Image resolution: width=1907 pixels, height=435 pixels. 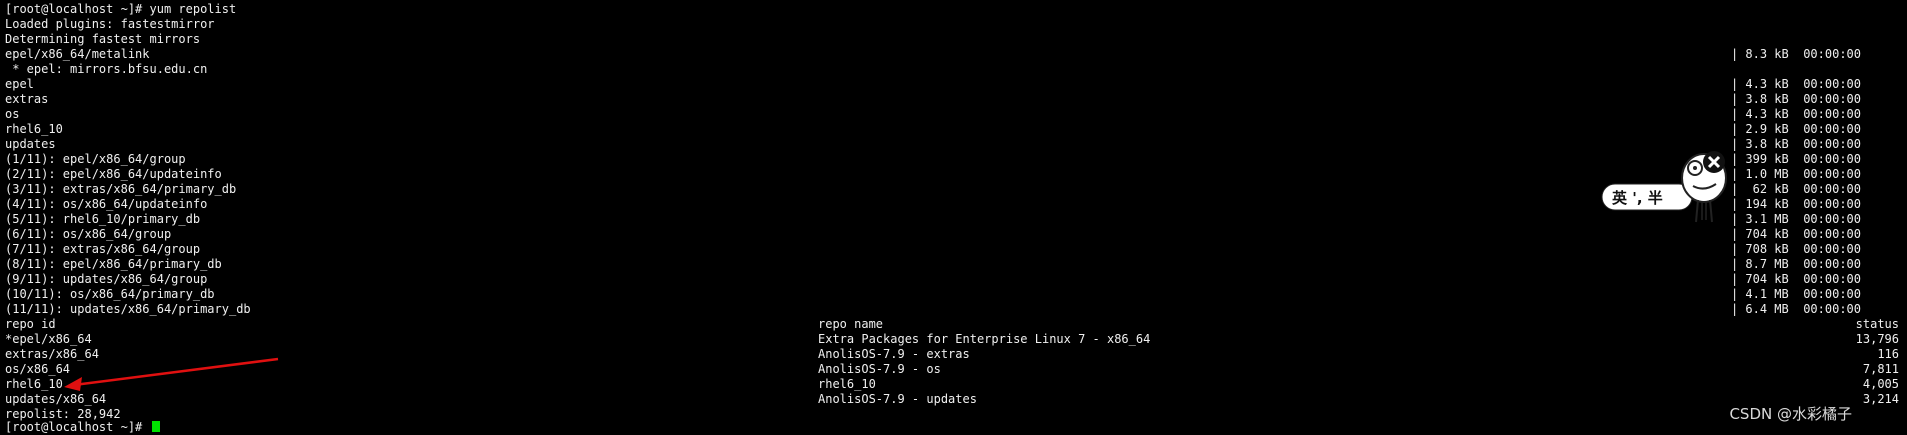 What do you see at coordinates (121, 189) in the screenshot?
I see `output-line: (3/11): extras/x86_64/primary_db` at bounding box center [121, 189].